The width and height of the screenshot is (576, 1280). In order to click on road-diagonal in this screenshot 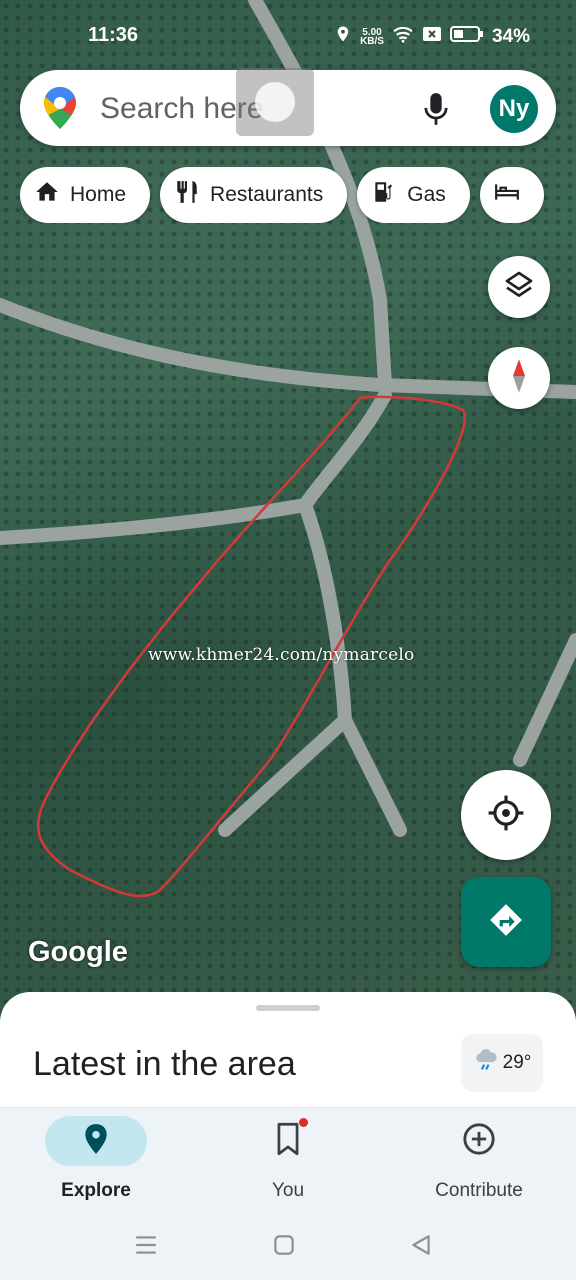, I will do `click(196, 466)`.